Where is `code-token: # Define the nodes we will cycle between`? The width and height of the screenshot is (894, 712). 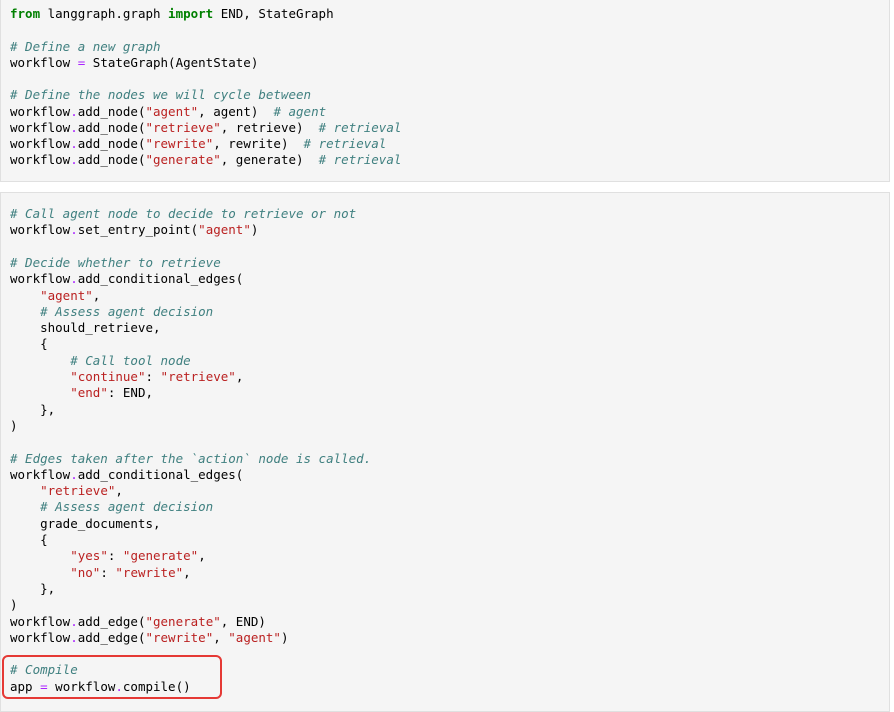 code-token: # Define the nodes we will cycle between is located at coordinates (161, 95).